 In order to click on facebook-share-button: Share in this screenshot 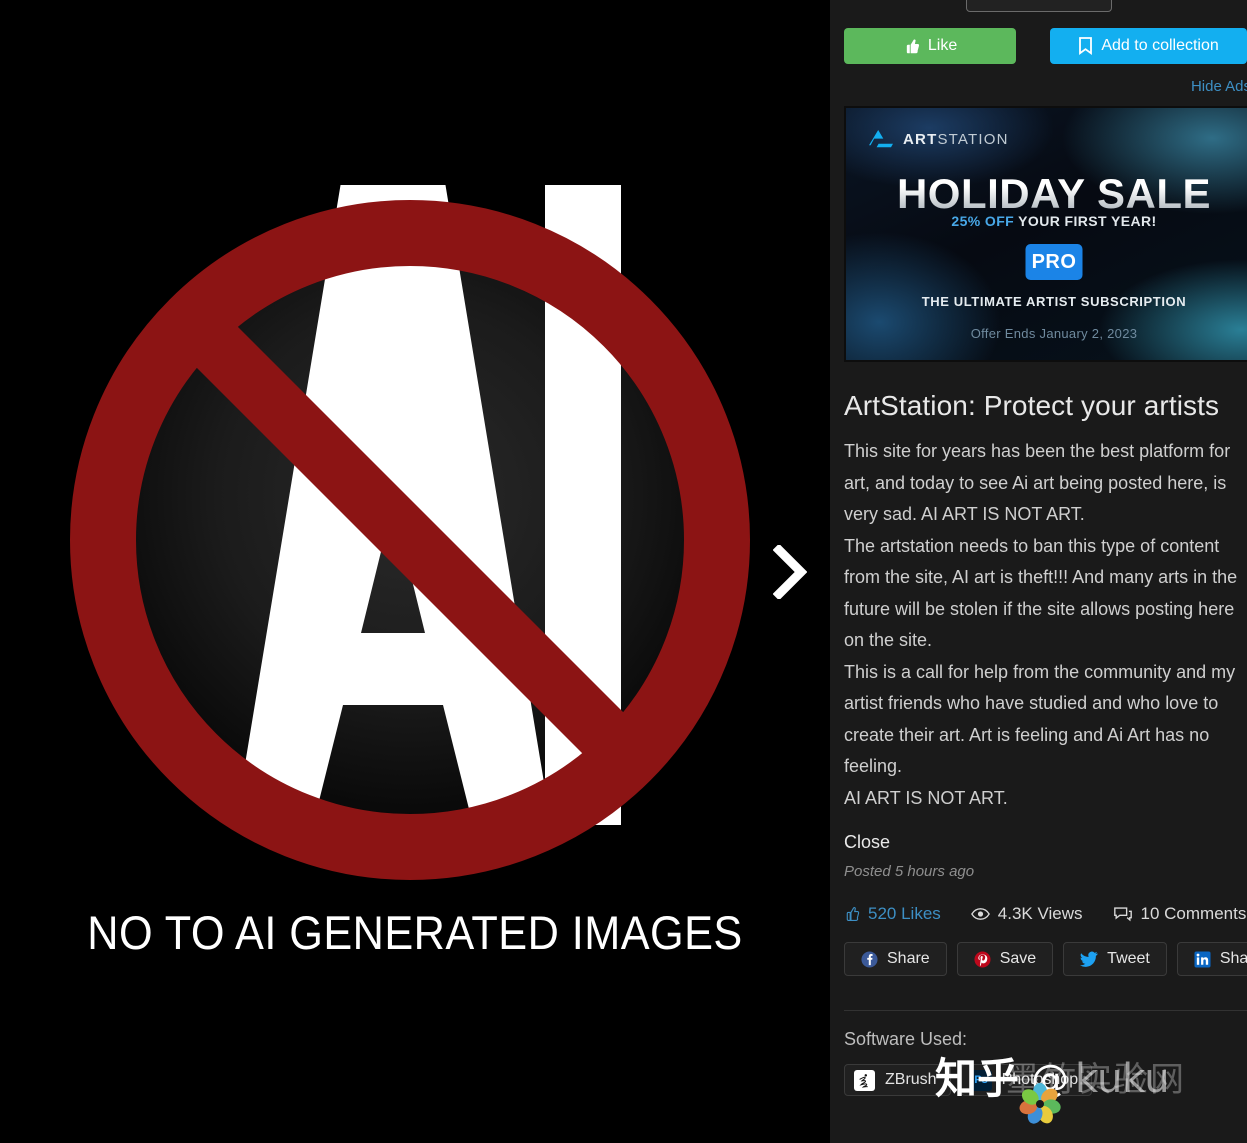, I will do `click(895, 959)`.